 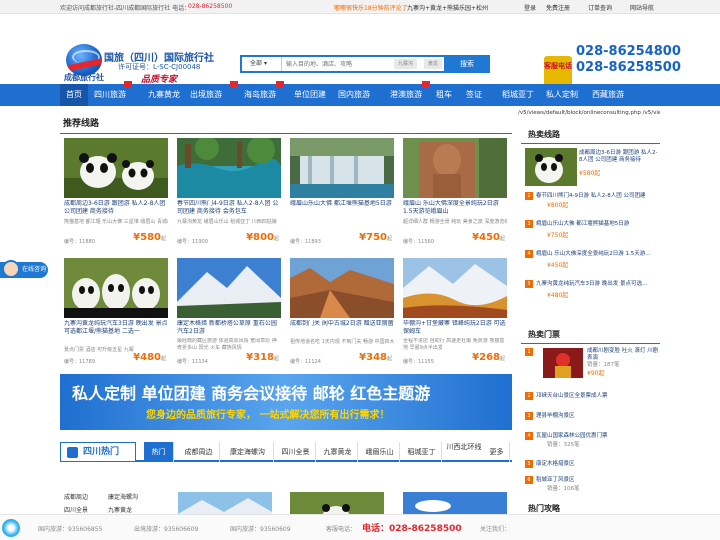 What do you see at coordinates (354, 95) in the screenshot?
I see `nav-domestic: 国内旅游` at bounding box center [354, 95].